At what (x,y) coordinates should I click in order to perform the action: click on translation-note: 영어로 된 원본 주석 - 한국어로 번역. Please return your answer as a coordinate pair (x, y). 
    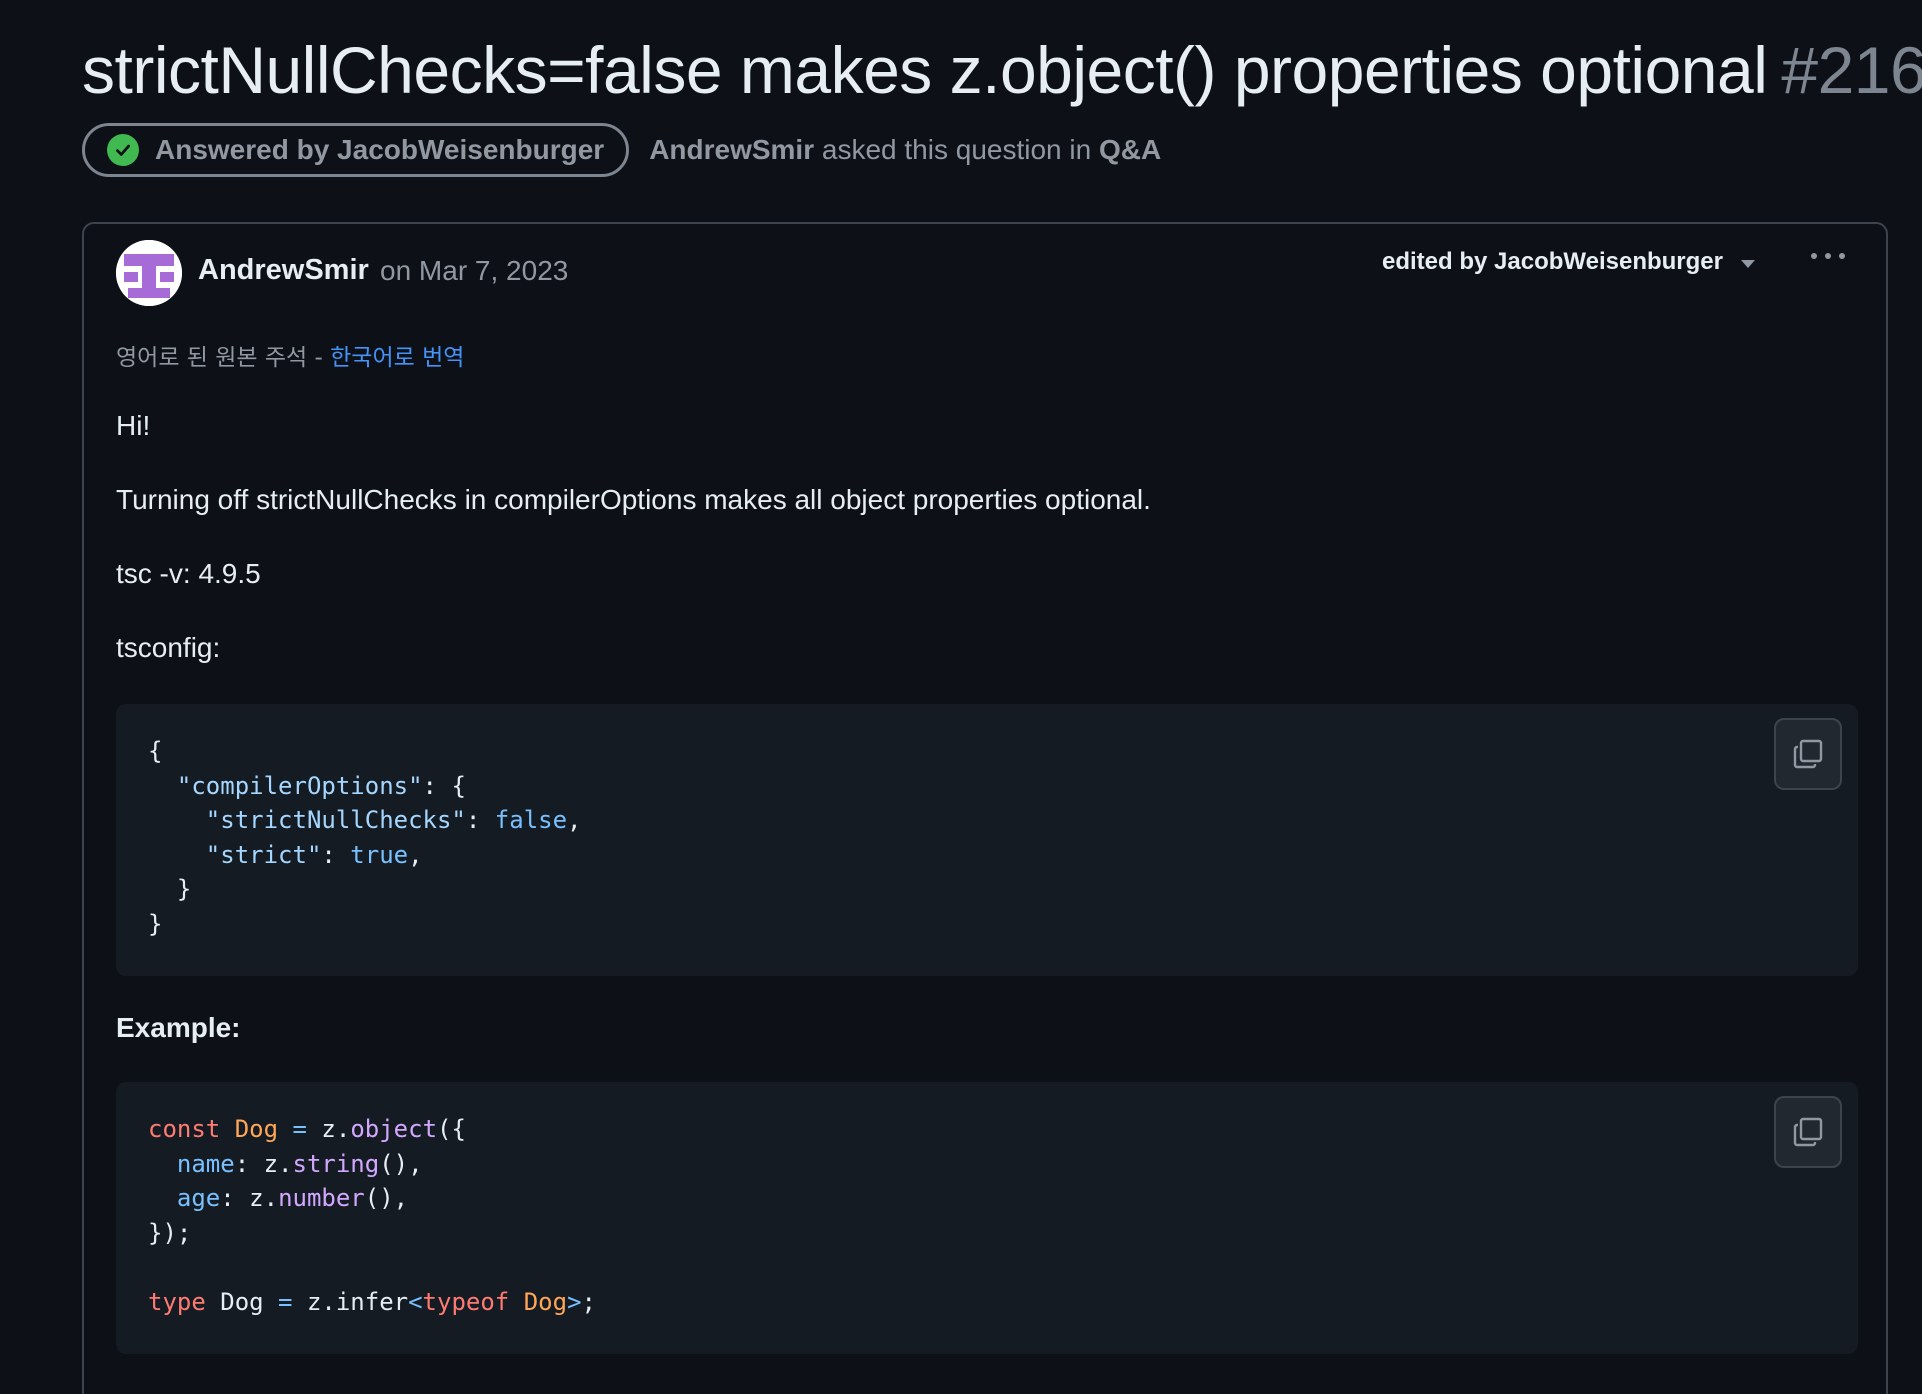
    Looking at the image, I should click on (290, 355).